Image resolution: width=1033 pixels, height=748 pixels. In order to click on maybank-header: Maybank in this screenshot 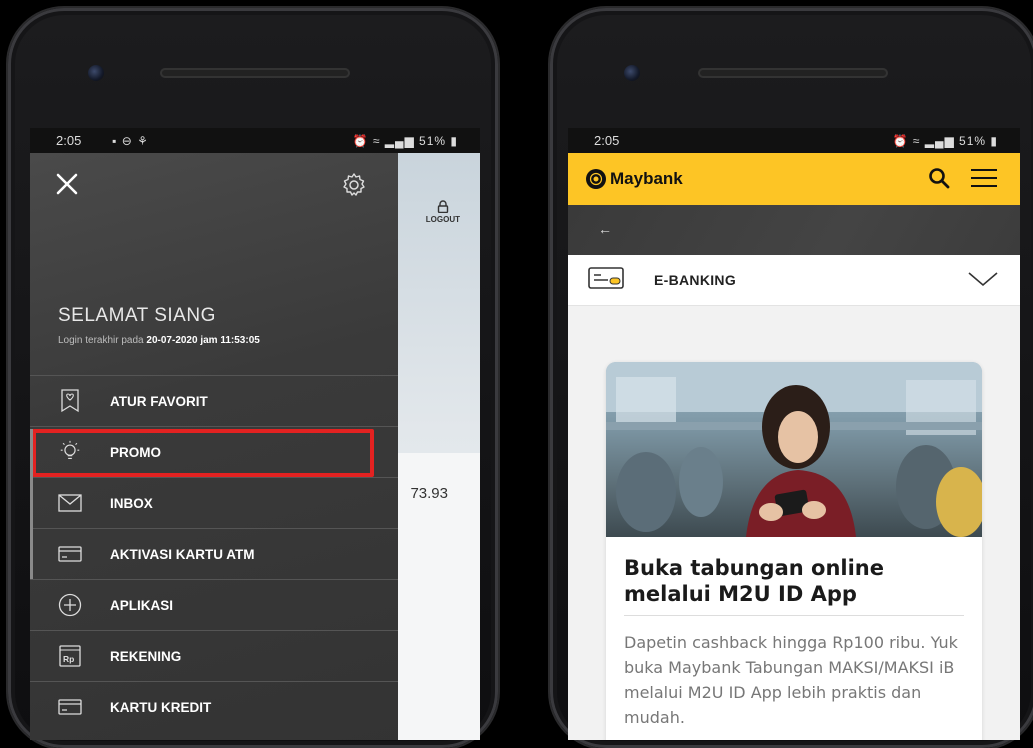, I will do `click(794, 179)`.